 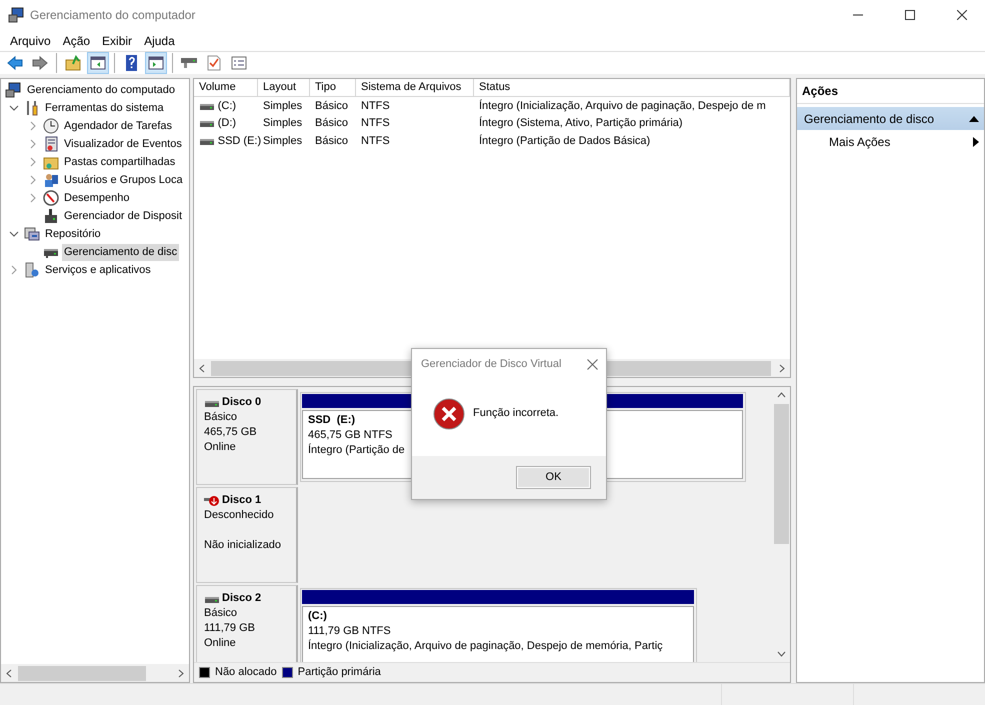 What do you see at coordinates (246, 672) in the screenshot?
I see `legend-label: Não alocado` at bounding box center [246, 672].